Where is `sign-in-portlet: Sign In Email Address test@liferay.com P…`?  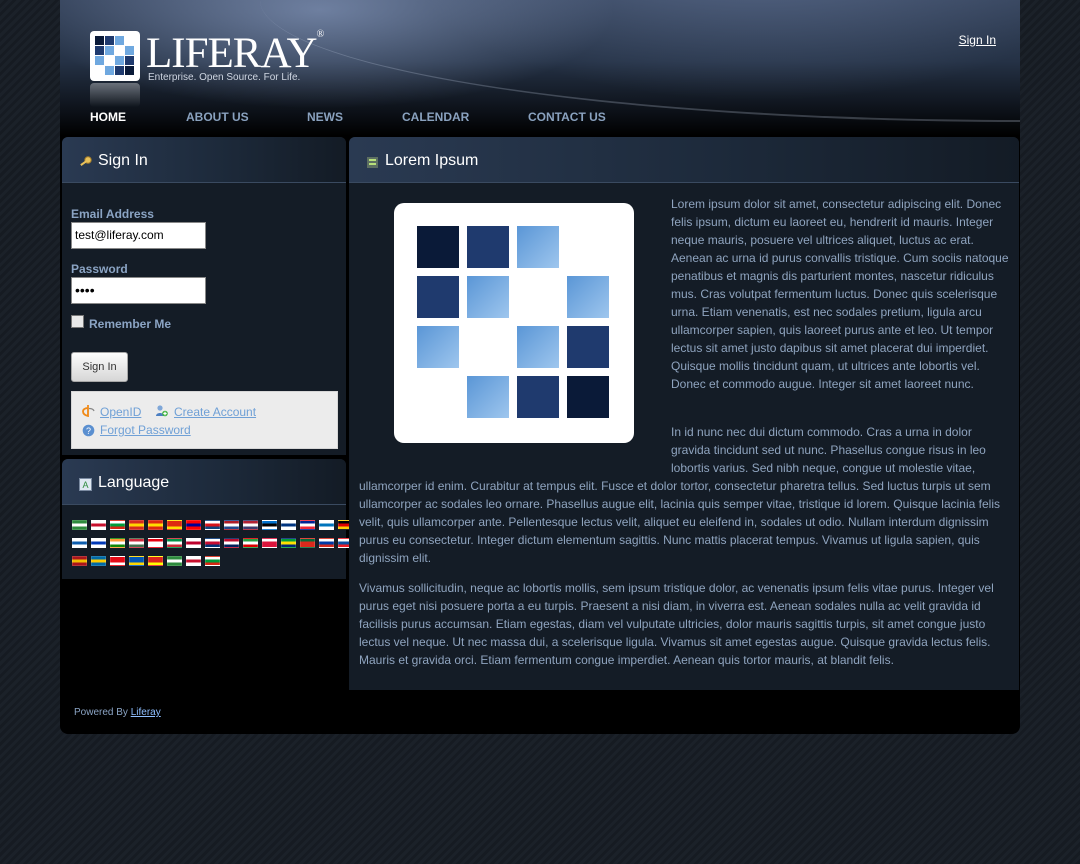
sign-in-portlet: Sign In Email Address test@liferay.com P… is located at coordinates (204, 296).